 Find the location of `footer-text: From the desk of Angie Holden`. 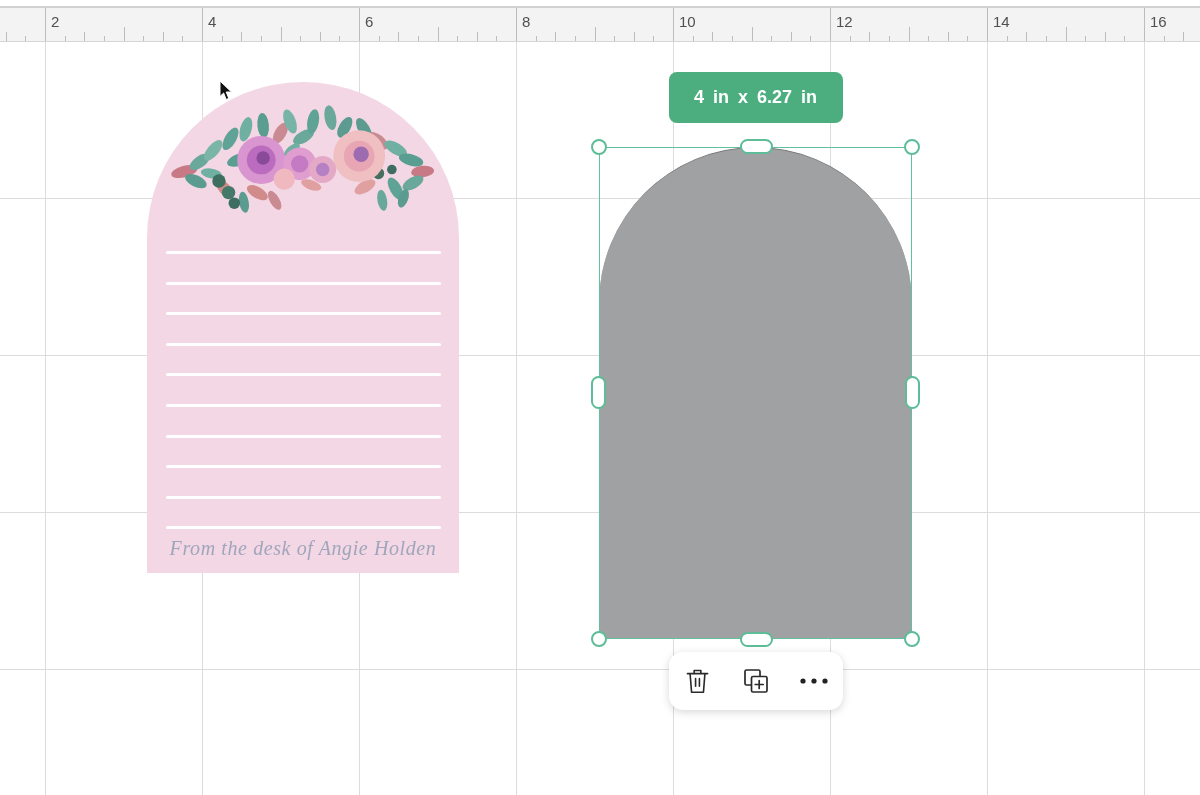

footer-text: From the desk of Angie Holden is located at coordinates (303, 549).